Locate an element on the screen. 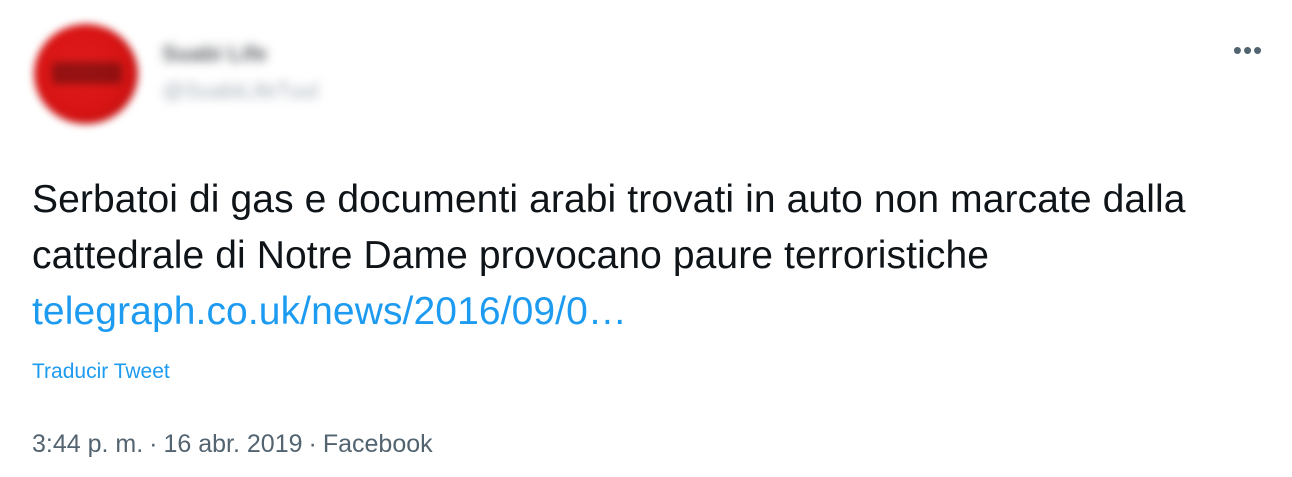 The height and width of the screenshot is (477, 1292). avatar-logo is located at coordinates (87, 73).